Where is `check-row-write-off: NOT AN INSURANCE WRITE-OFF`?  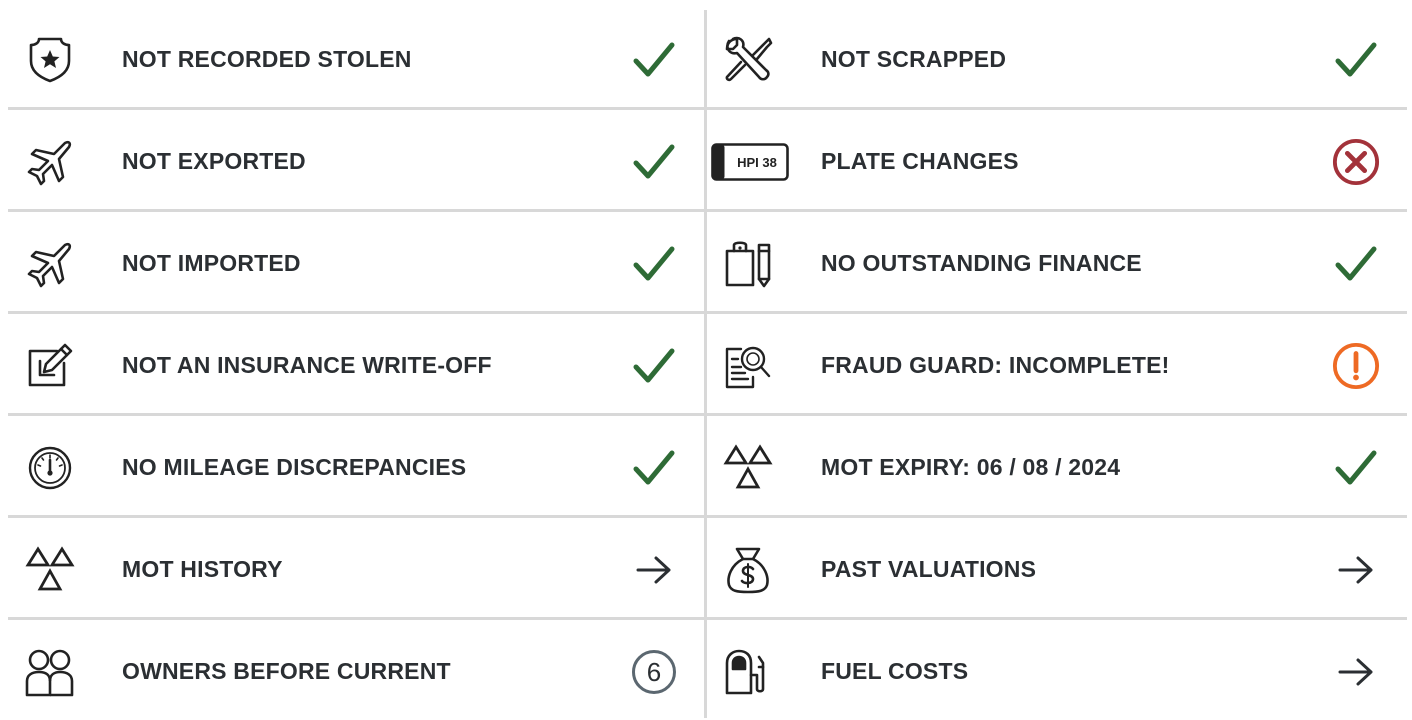 check-row-write-off: NOT AN INSURANCE WRITE-OFF is located at coordinates (356, 365).